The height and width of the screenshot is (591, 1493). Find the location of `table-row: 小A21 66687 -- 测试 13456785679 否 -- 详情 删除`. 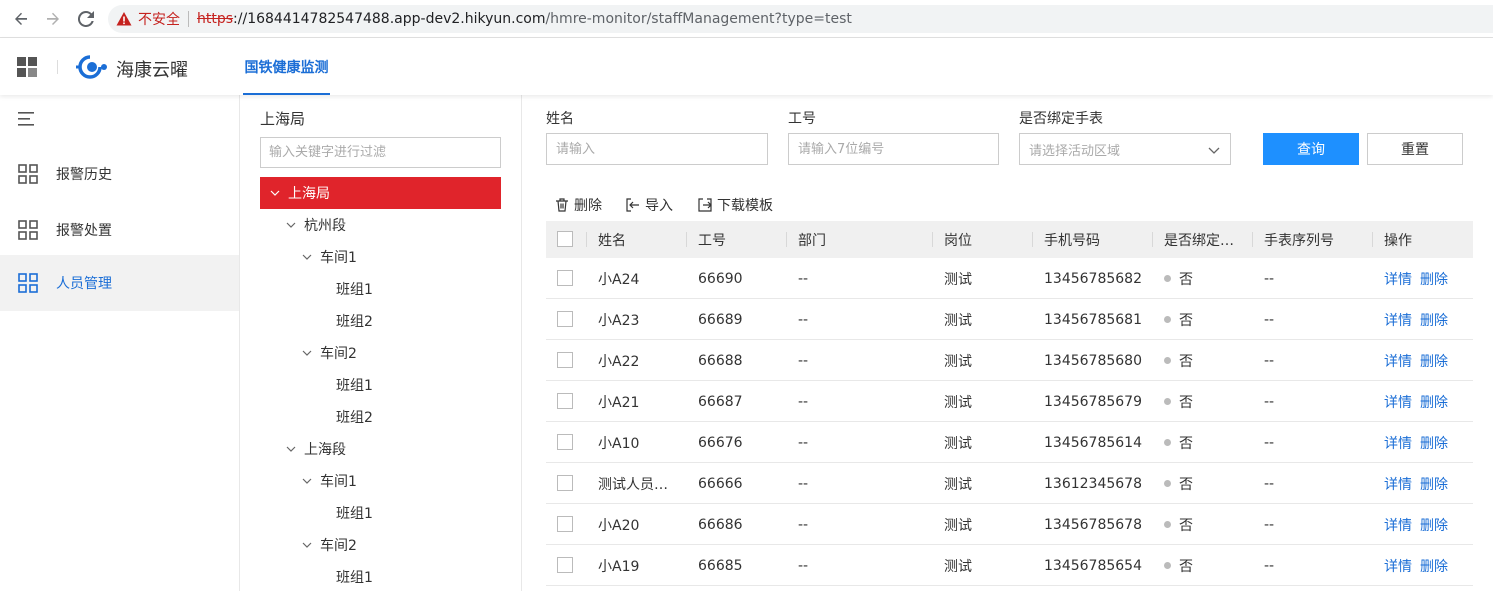

table-row: 小A21 66687 -- 测试 13456785679 否 -- 详情 删除 is located at coordinates (1009, 401).